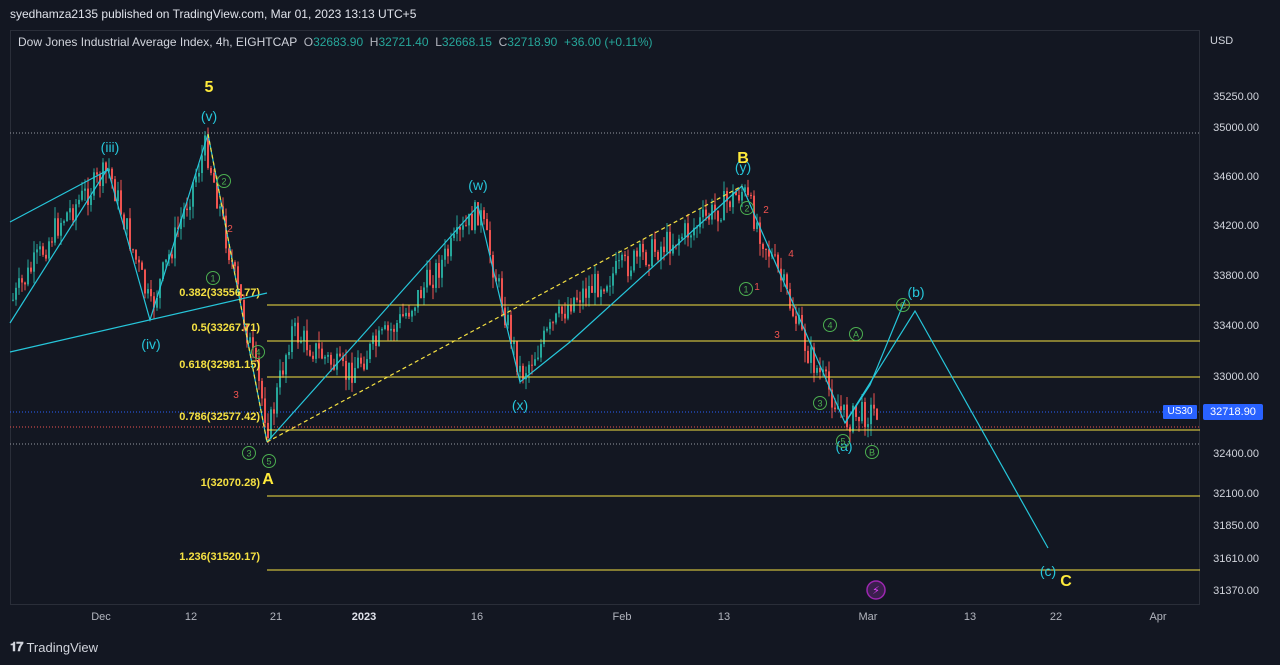 The image size is (1280, 665). Describe the element at coordinates (1236, 177) in the screenshot. I see `price-tick-label: 34600.00` at that location.